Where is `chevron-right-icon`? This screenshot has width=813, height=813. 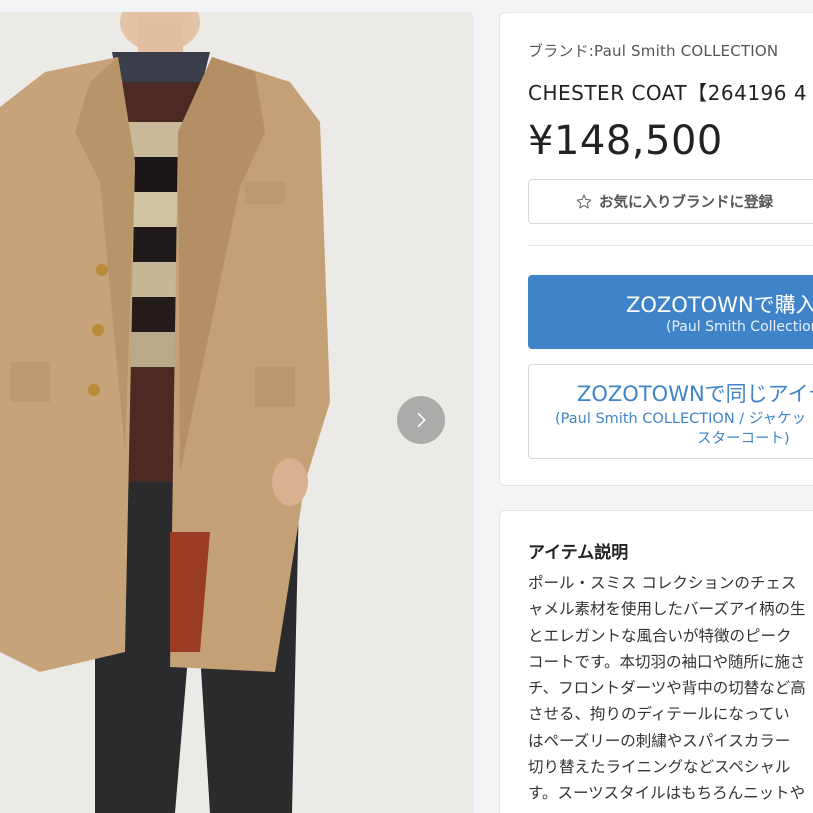 chevron-right-icon is located at coordinates (421, 420).